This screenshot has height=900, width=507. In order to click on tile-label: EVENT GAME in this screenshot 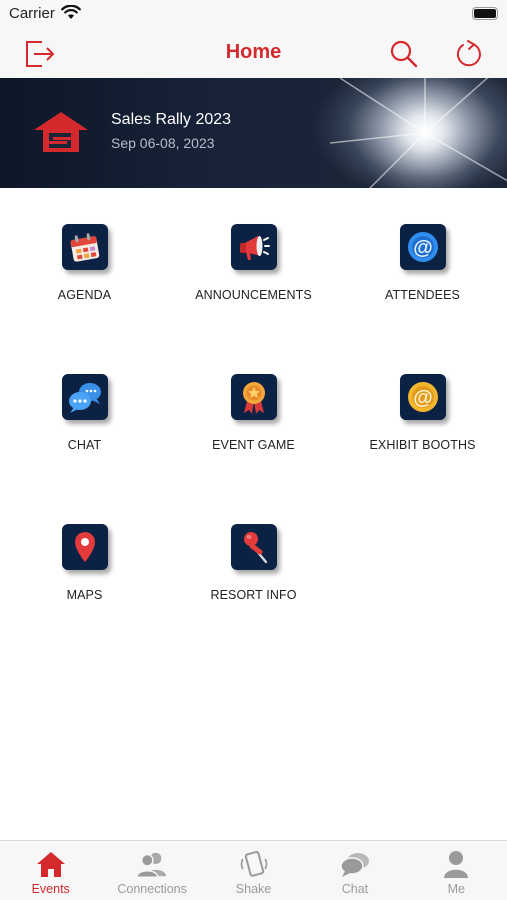, I will do `click(253, 445)`.